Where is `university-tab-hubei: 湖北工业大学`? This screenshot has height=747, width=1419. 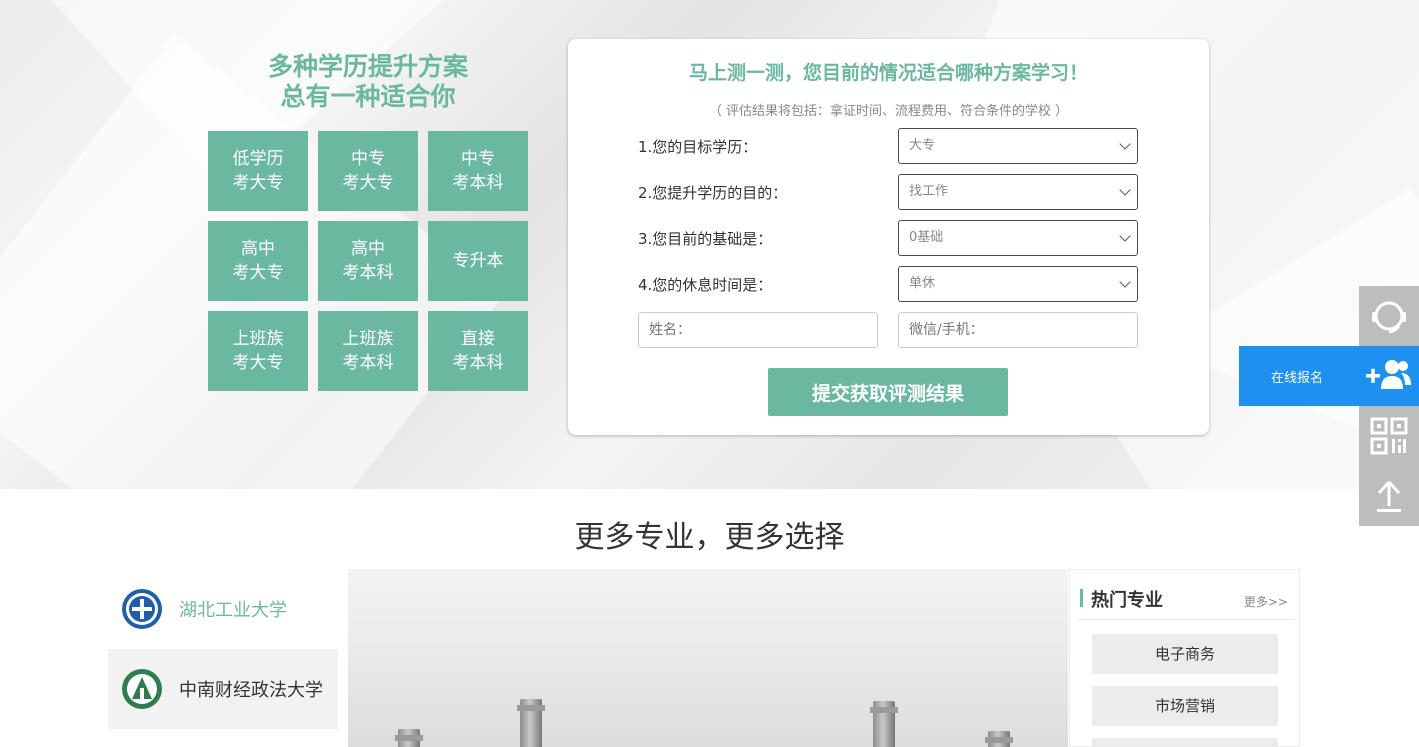
university-tab-hubei: 湖北工业大学 is located at coordinates (223, 609).